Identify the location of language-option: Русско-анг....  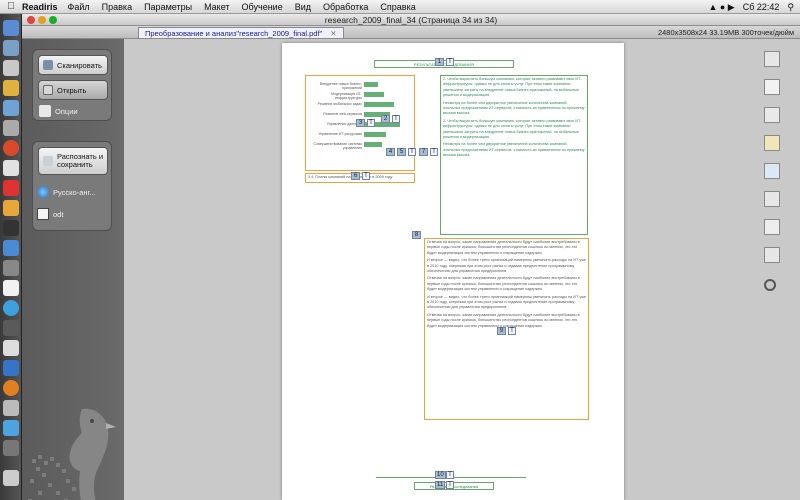
(66, 192).